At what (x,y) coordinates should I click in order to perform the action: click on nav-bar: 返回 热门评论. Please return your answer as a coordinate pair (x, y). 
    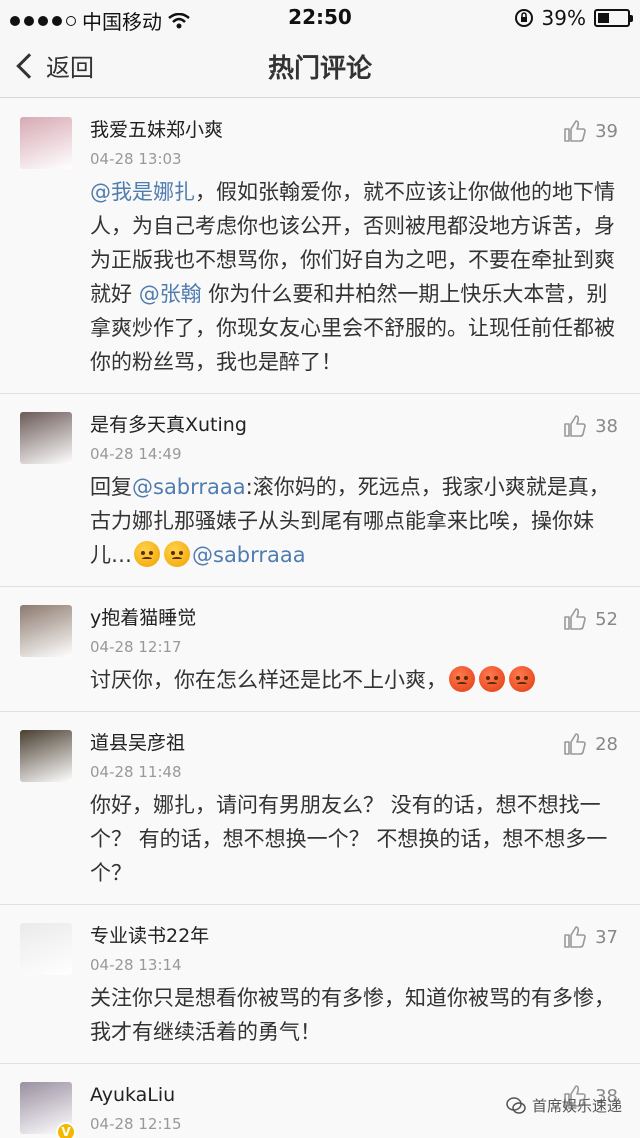
    Looking at the image, I should click on (320, 67).